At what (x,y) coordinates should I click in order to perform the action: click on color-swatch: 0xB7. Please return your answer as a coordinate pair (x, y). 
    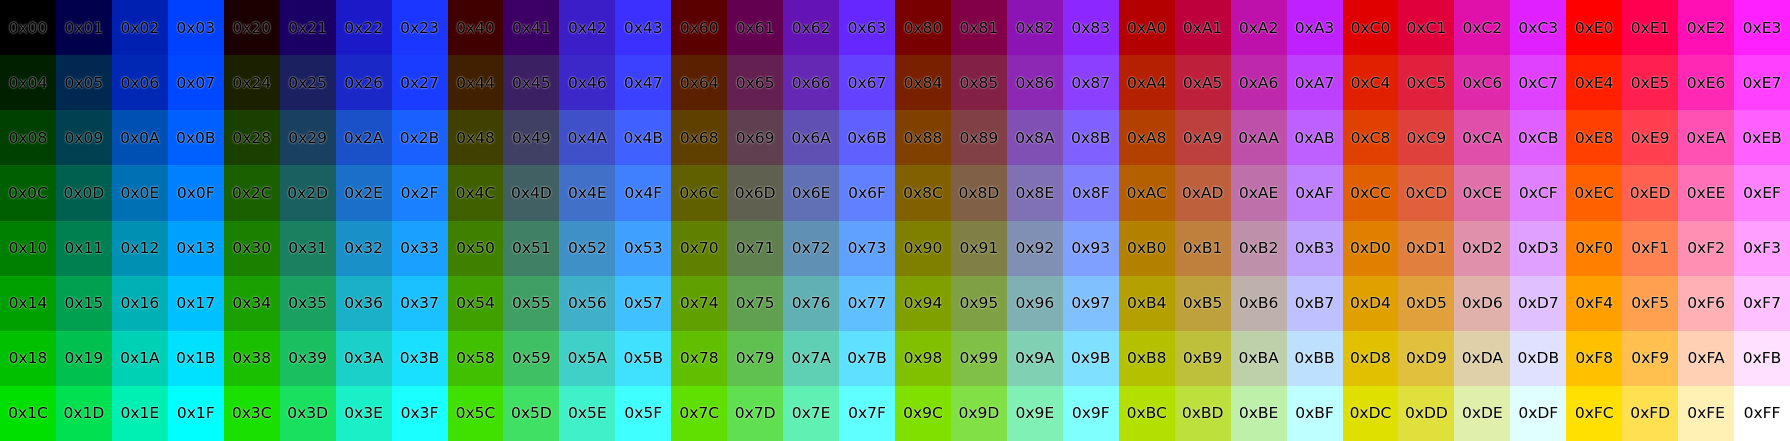
    Looking at the image, I should click on (1314, 303).